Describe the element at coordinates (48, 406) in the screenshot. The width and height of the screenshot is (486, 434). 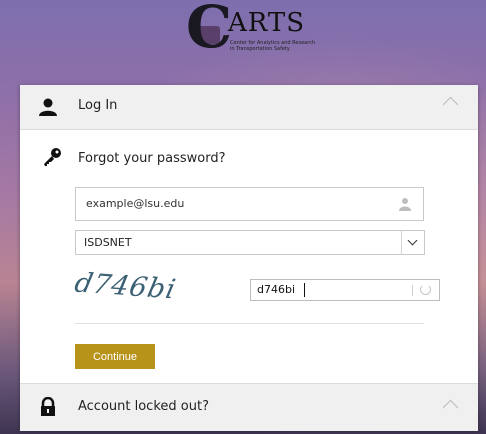
I see `lock-icon` at that location.